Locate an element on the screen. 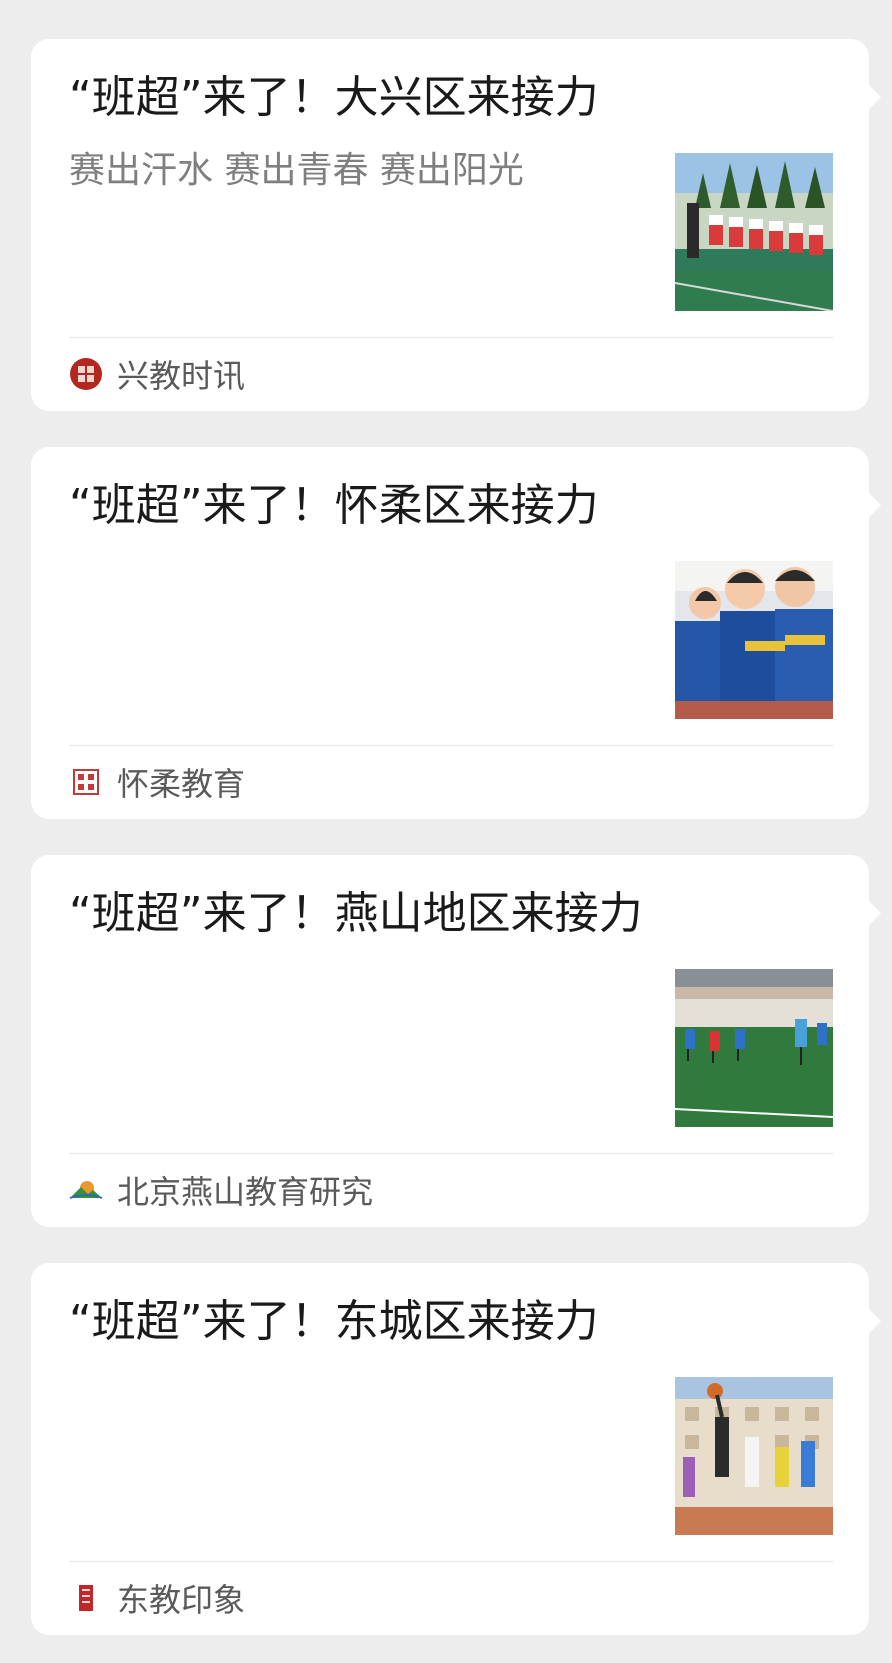 The width and height of the screenshot is (892, 1663). source-row: 兴教时讯 is located at coordinates (157, 374).